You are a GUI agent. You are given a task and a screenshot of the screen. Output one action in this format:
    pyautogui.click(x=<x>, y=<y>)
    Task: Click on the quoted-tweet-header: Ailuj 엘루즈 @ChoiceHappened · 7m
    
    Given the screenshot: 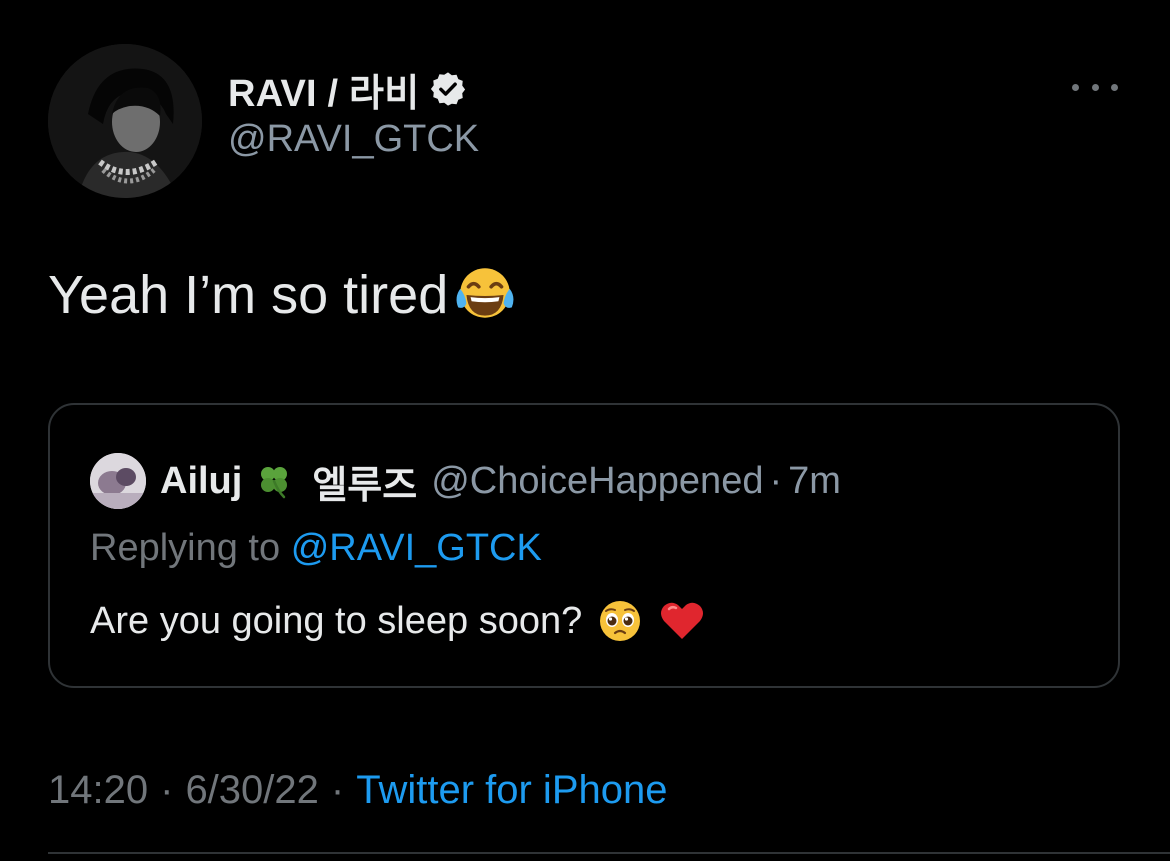 What is the action you would take?
    pyautogui.click(x=465, y=481)
    